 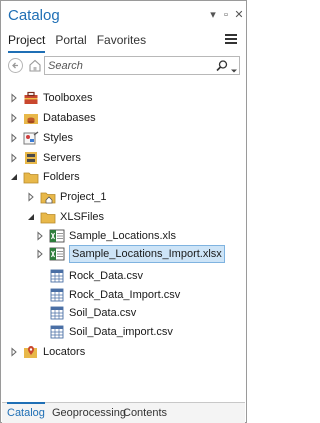 What do you see at coordinates (31, 98) in the screenshot?
I see `toolbox-icon` at bounding box center [31, 98].